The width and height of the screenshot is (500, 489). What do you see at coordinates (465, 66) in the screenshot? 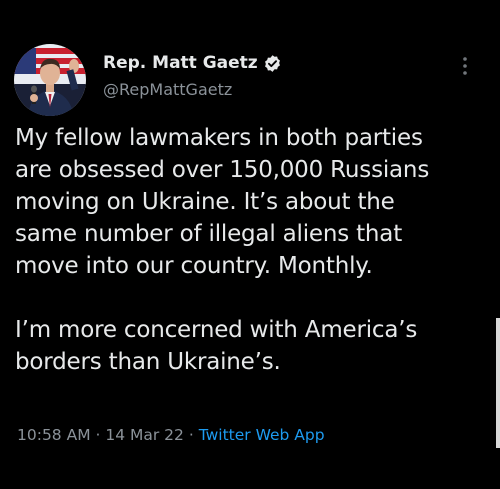
I see `more-options-icon` at bounding box center [465, 66].